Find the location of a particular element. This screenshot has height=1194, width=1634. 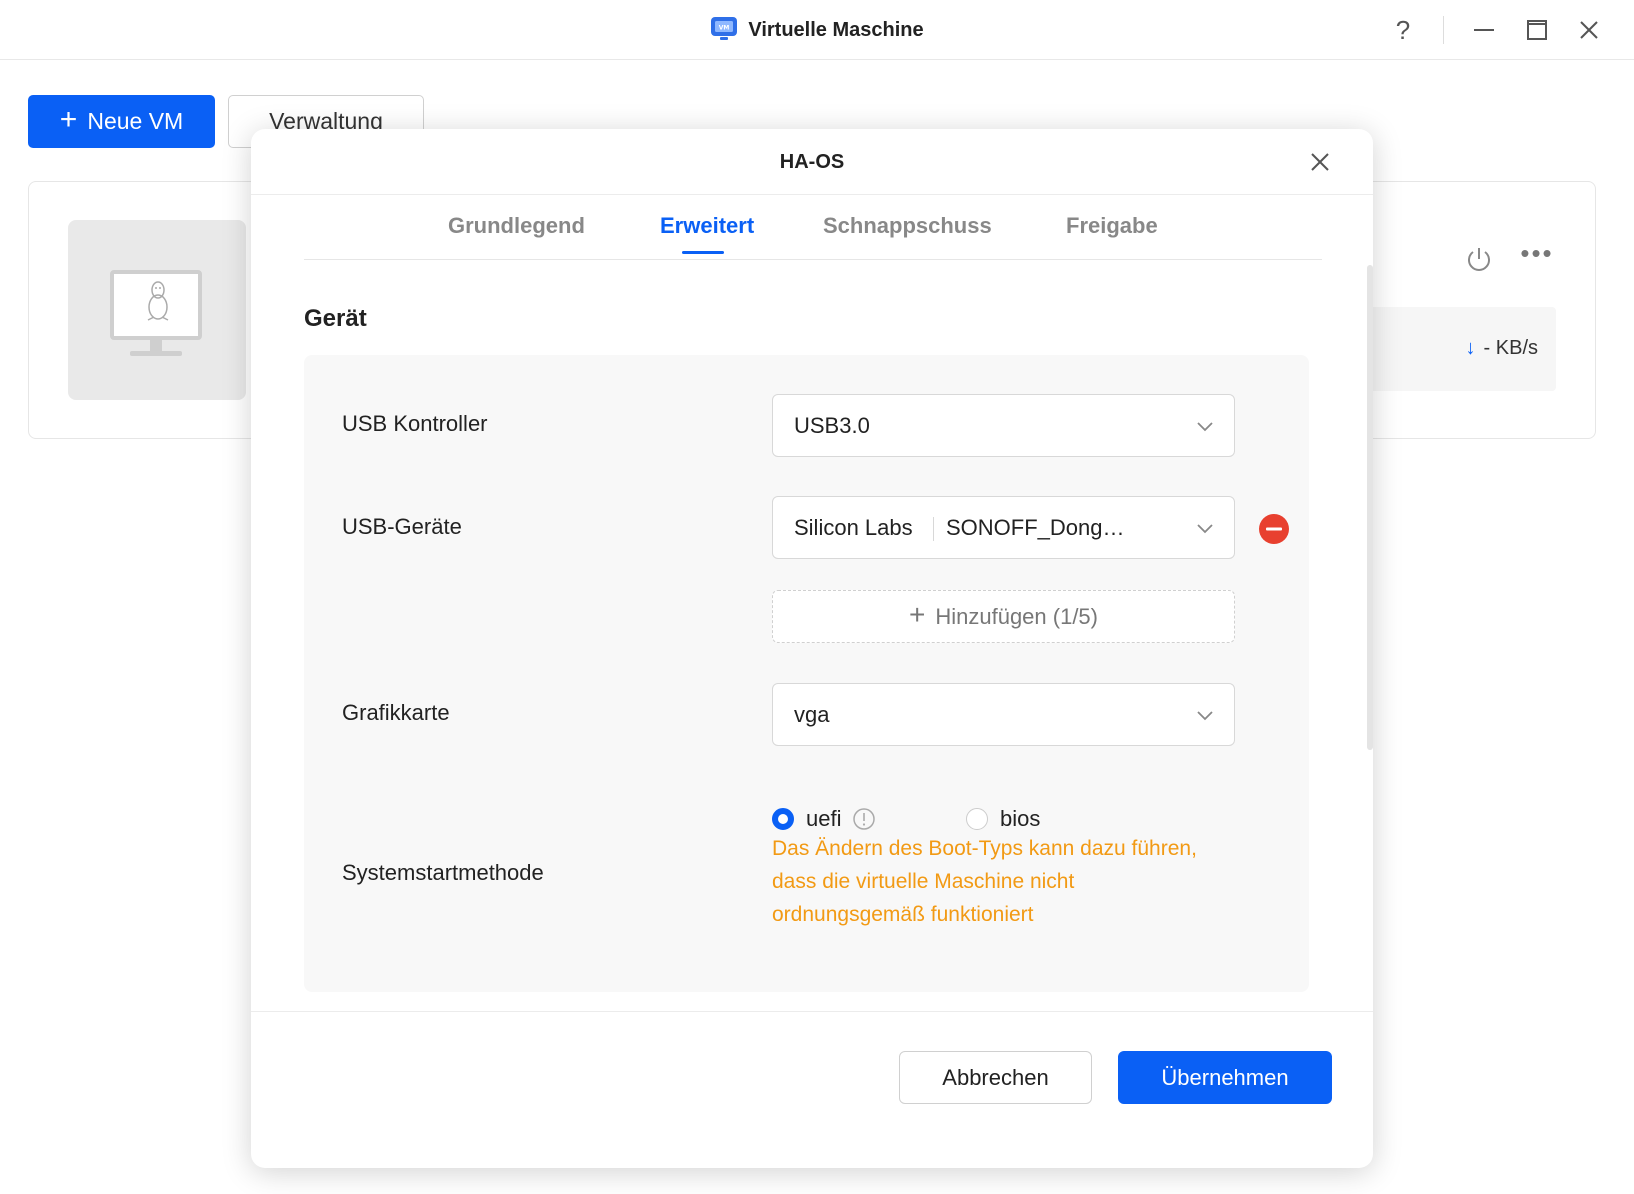

section-title-geraet: Gerät is located at coordinates (335, 318).